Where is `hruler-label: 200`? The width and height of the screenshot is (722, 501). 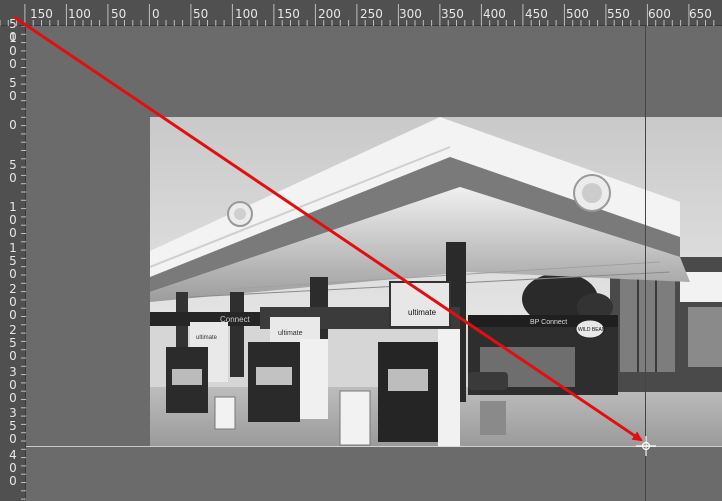 hruler-label: 200 is located at coordinates (329, 14).